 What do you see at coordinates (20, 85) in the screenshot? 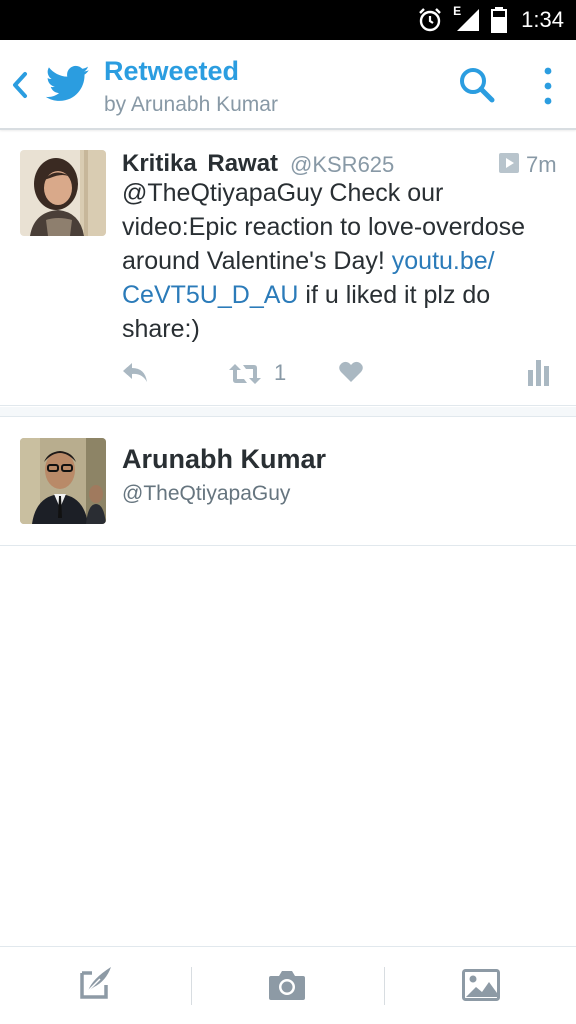
I see `back-icon` at bounding box center [20, 85].